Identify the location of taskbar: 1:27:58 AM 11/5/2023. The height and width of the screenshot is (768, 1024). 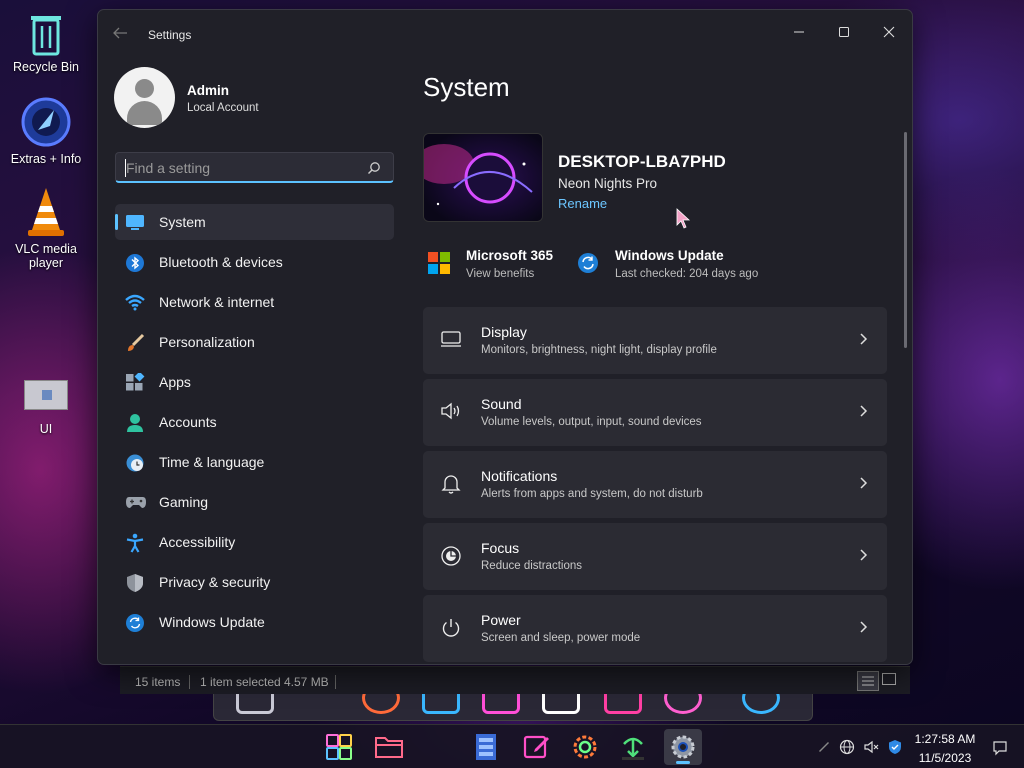
(512, 746).